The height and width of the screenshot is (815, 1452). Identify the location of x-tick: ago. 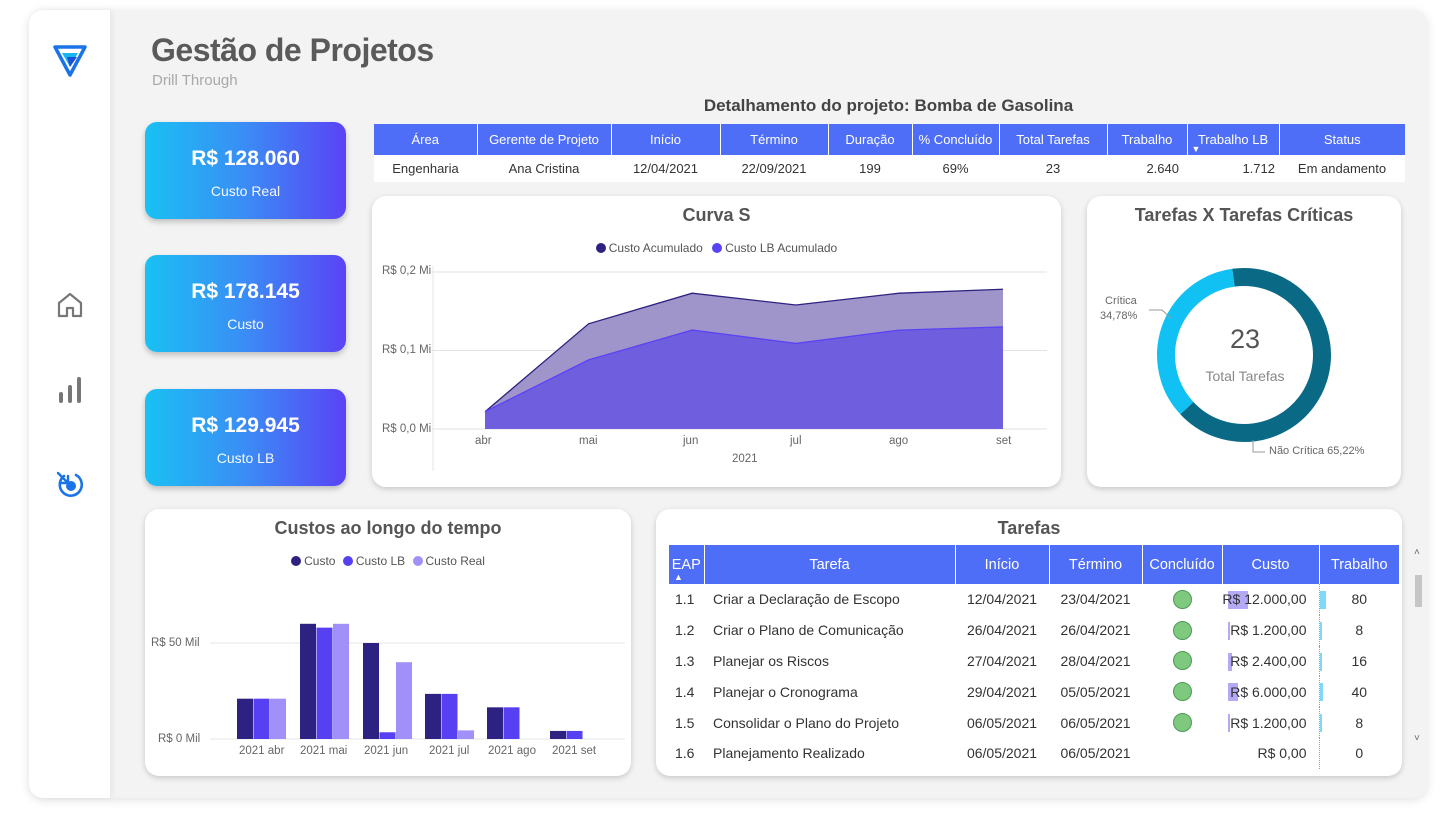
(899, 441).